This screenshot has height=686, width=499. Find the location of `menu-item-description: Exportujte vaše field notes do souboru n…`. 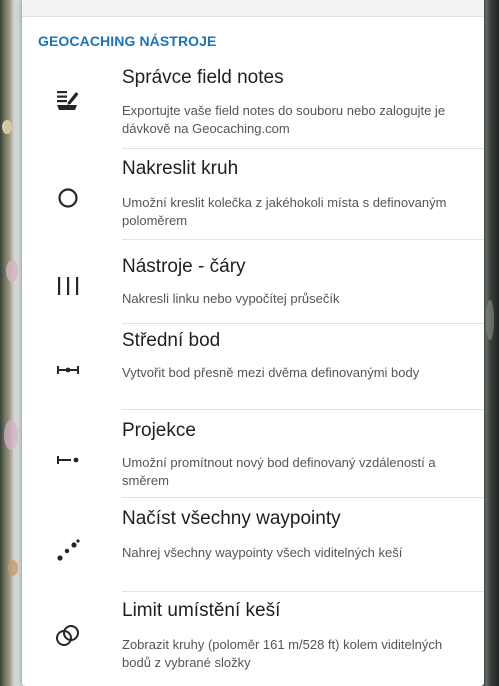

menu-item-description: Exportujte vaše field notes do souboru n… is located at coordinates (284, 119).